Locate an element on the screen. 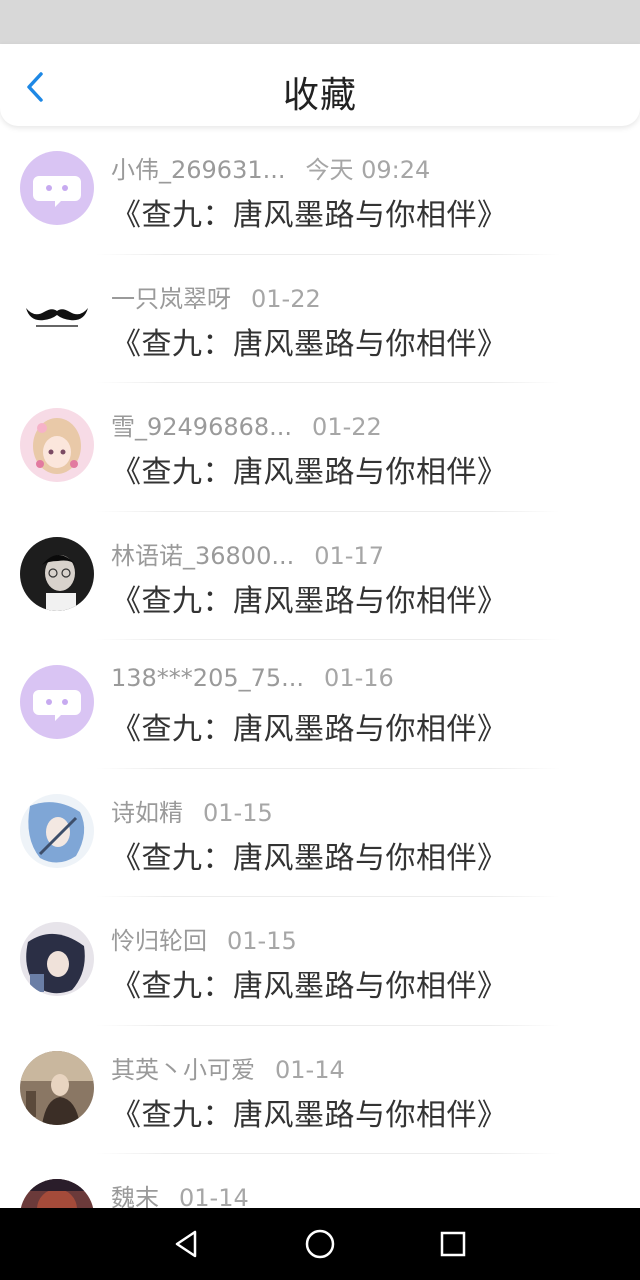  system-nav-bar is located at coordinates (320, 1244).